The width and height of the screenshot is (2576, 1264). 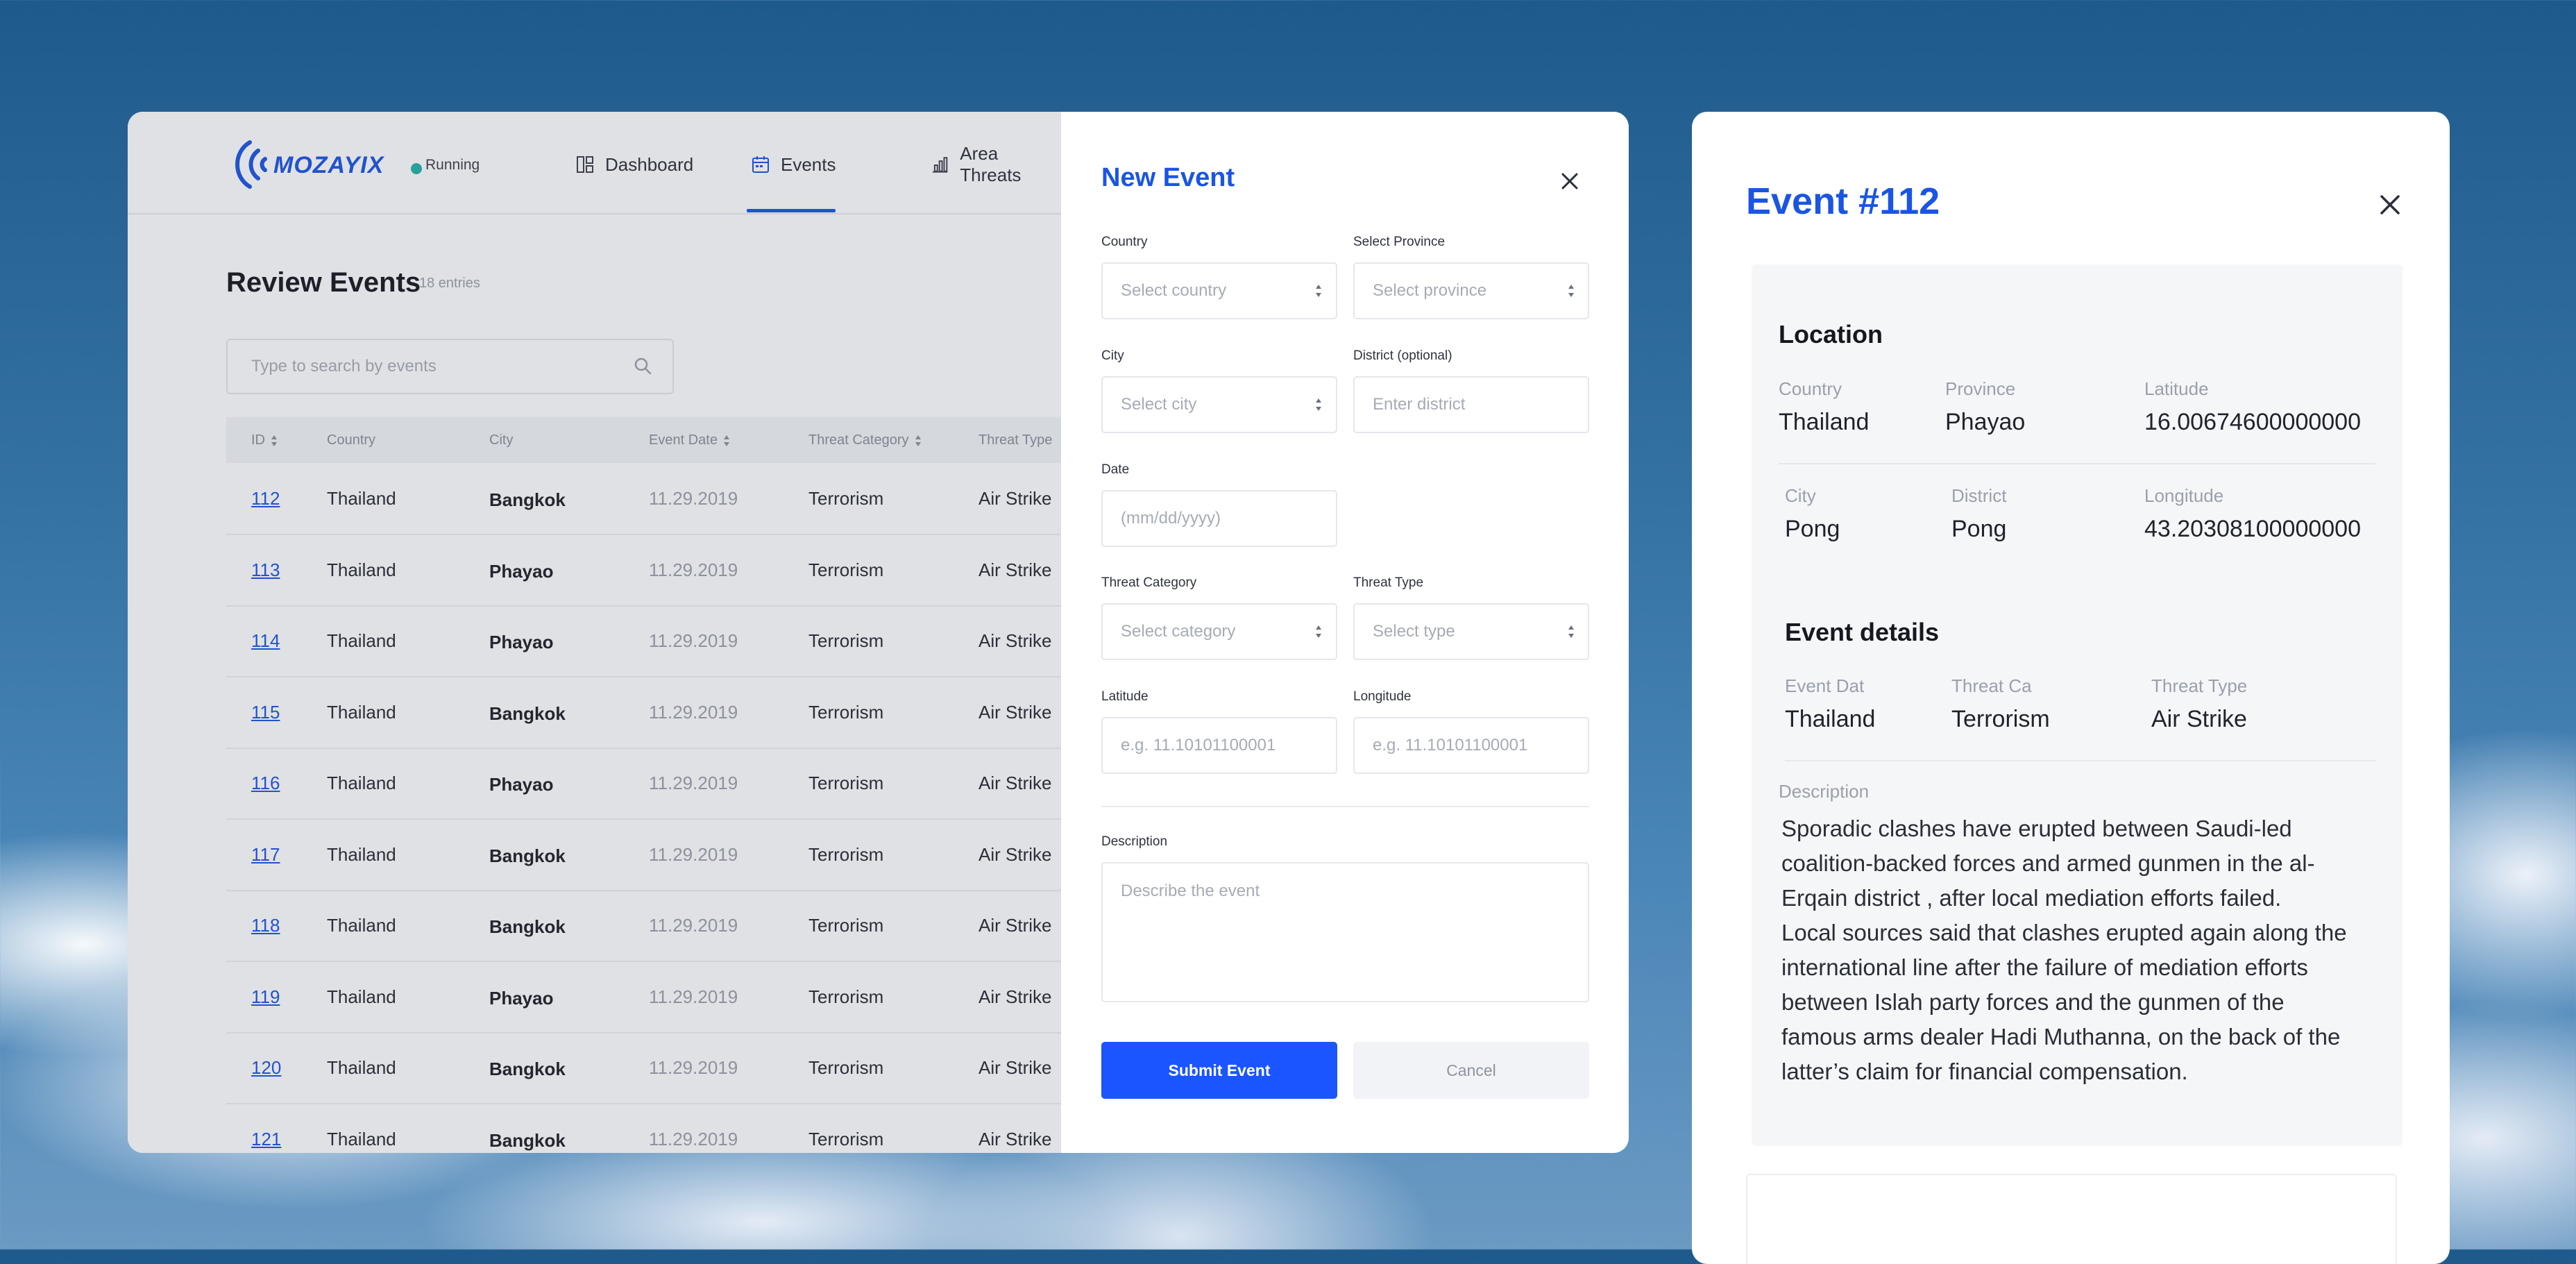 What do you see at coordinates (265, 498) in the screenshot?
I see `cell-id: 112` at bounding box center [265, 498].